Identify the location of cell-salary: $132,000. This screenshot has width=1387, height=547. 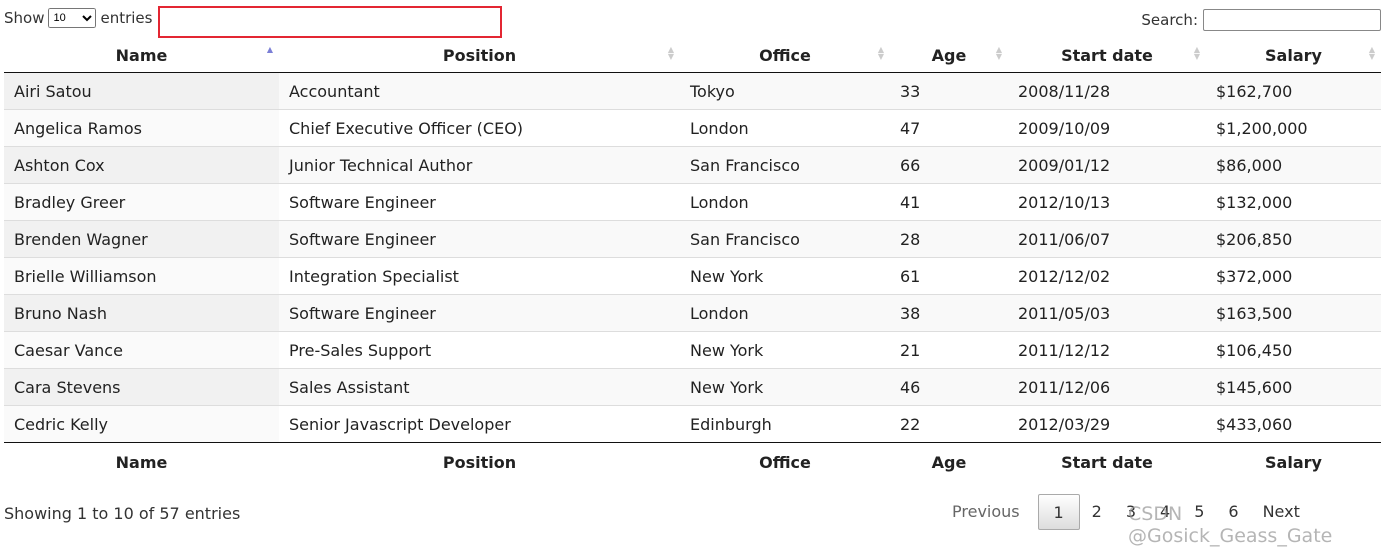
(1293, 202).